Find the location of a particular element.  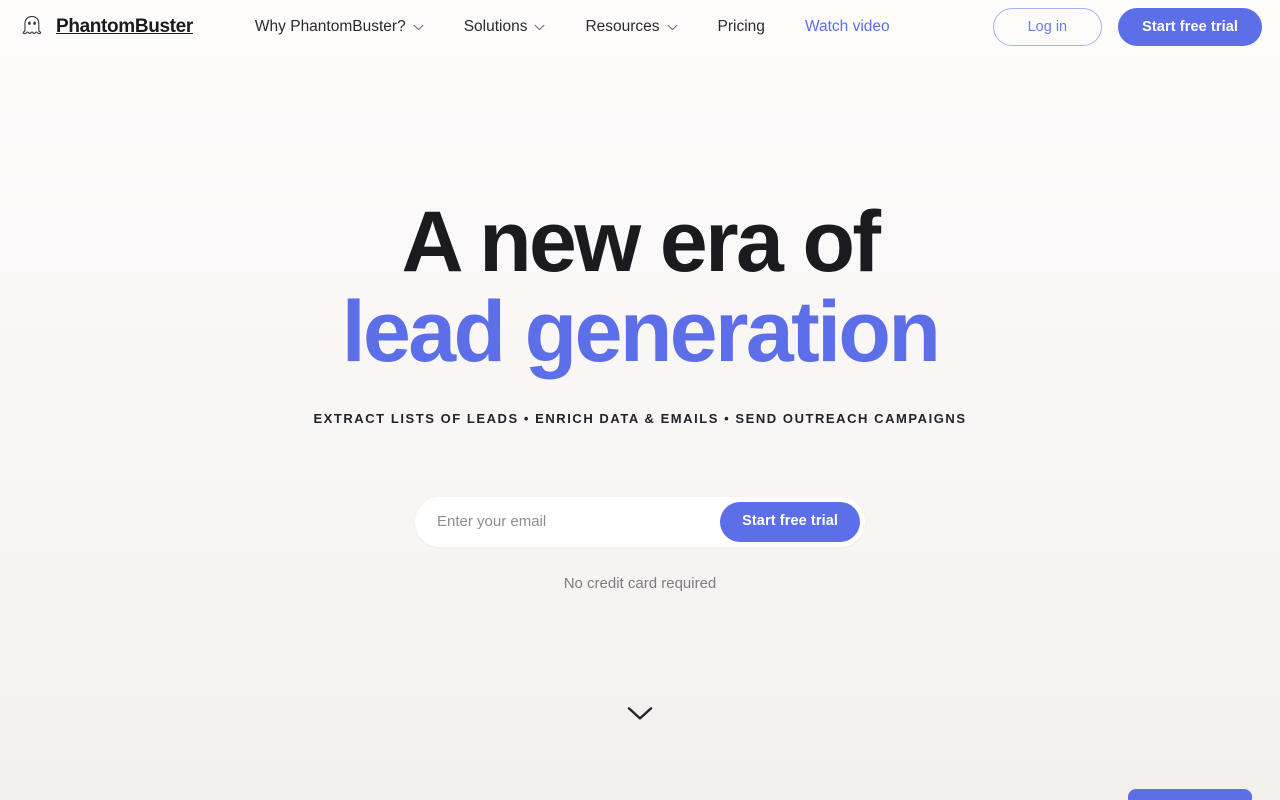

next-section-peek is located at coordinates (640, 781).